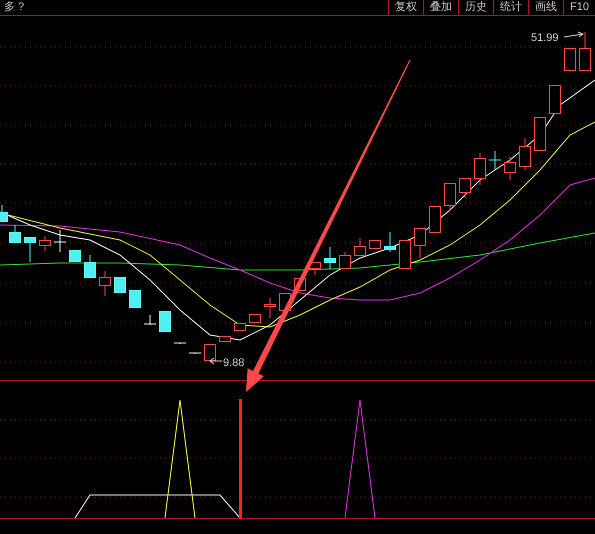  I want to click on high-price-label: 51.99, so click(545, 38).